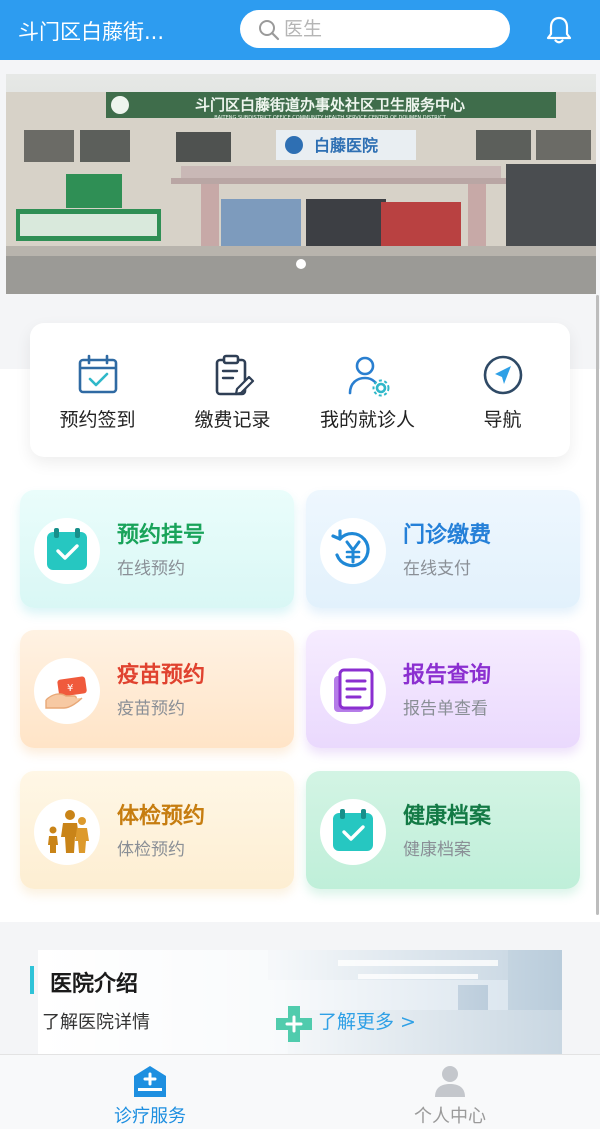 The width and height of the screenshot is (600, 1129). I want to click on search-icon, so click(269, 30).